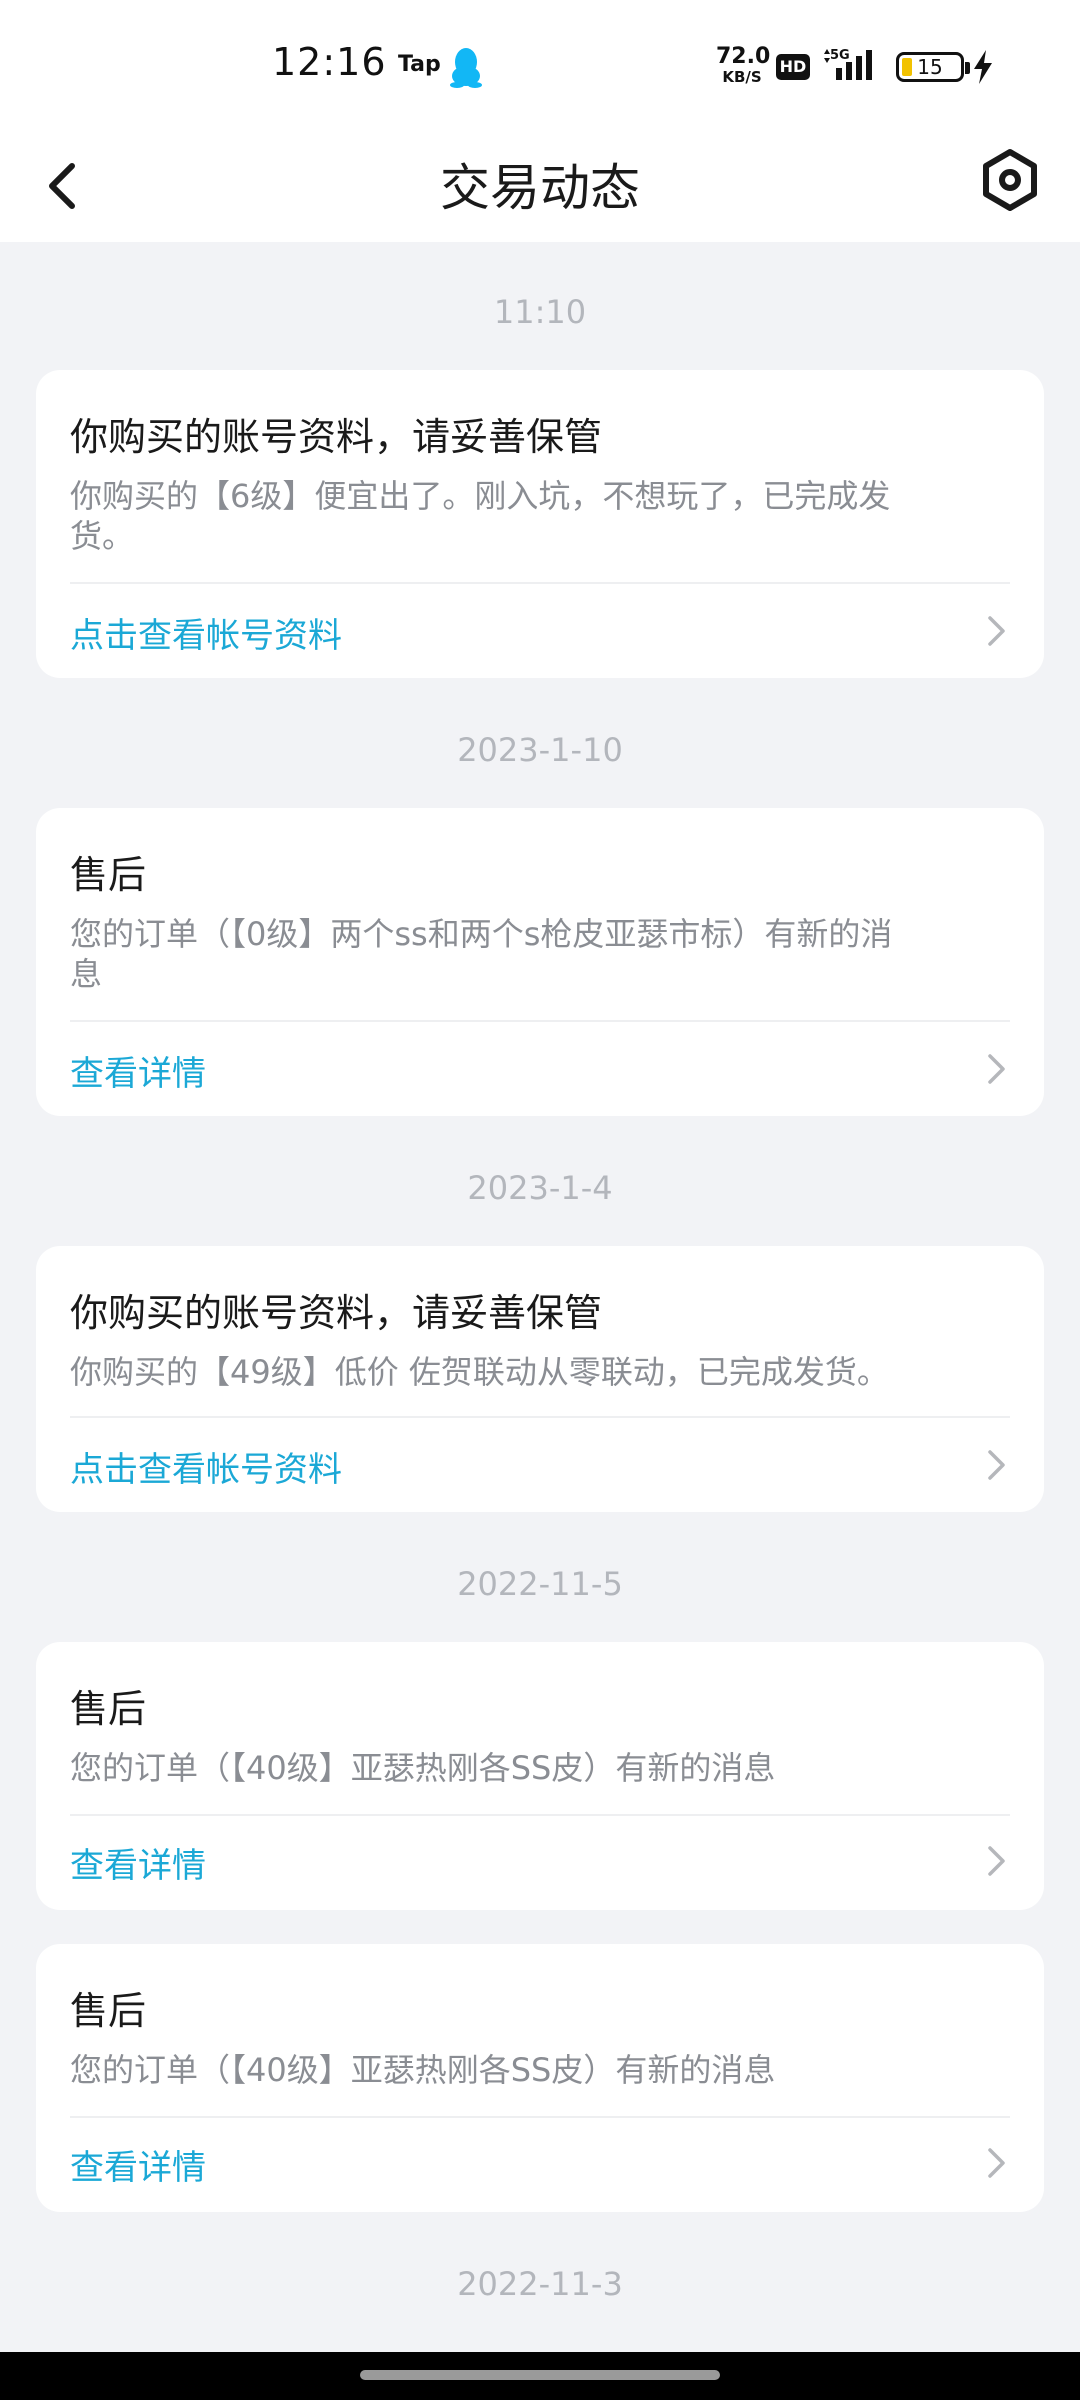 Image resolution: width=1080 pixels, height=2400 pixels. What do you see at coordinates (479, 1372) in the screenshot?
I see `card-description-line: 你购买的【49级】低价 佐贺联动从零联动，已完成发货。` at bounding box center [479, 1372].